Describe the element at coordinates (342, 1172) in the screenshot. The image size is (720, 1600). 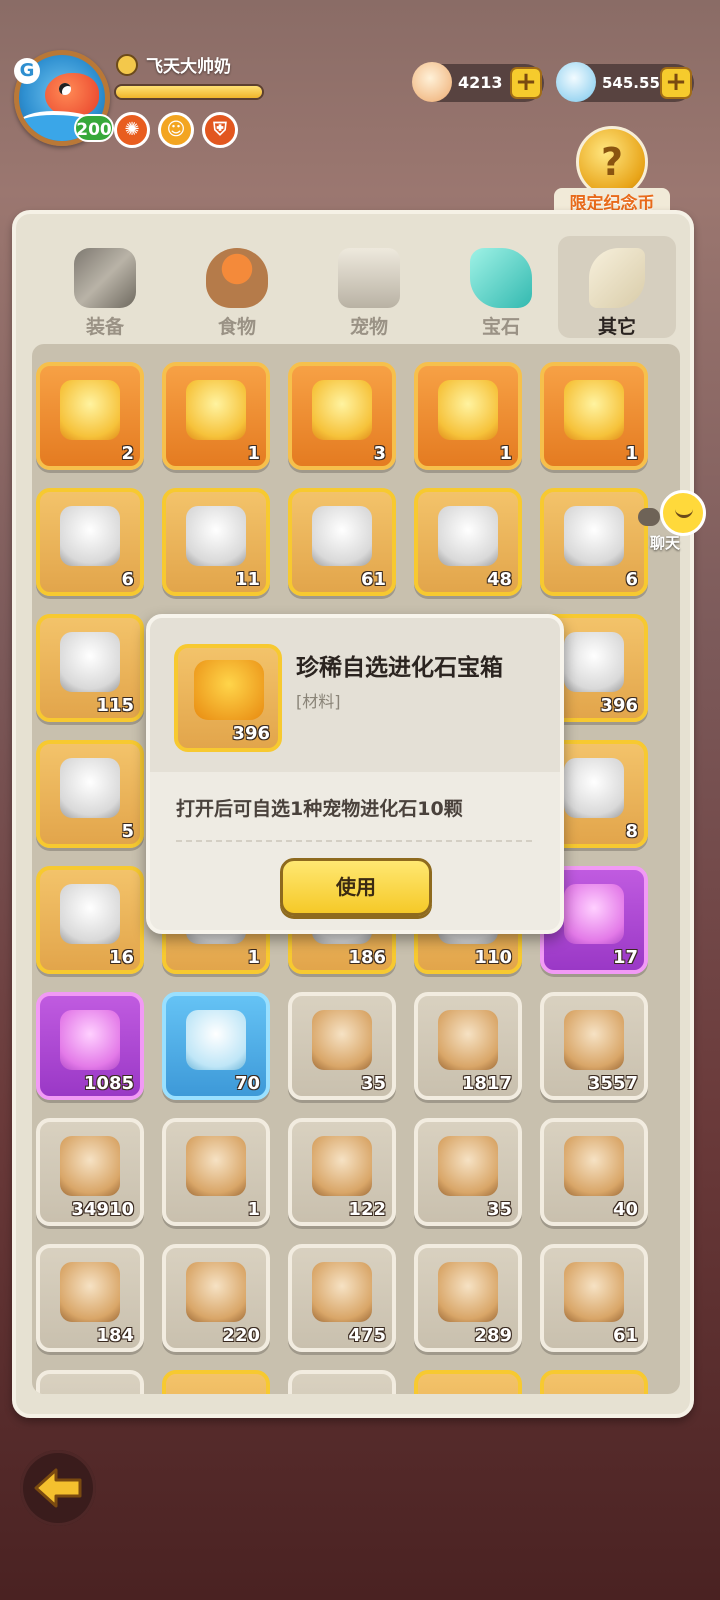
I see `inventory-item: 122` at that location.